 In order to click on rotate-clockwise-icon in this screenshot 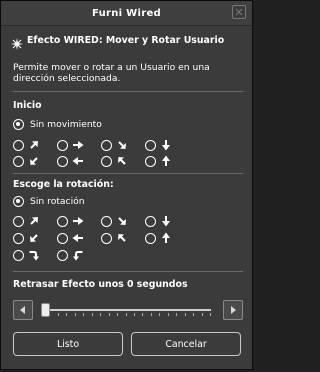, I will do `click(34, 256)`.